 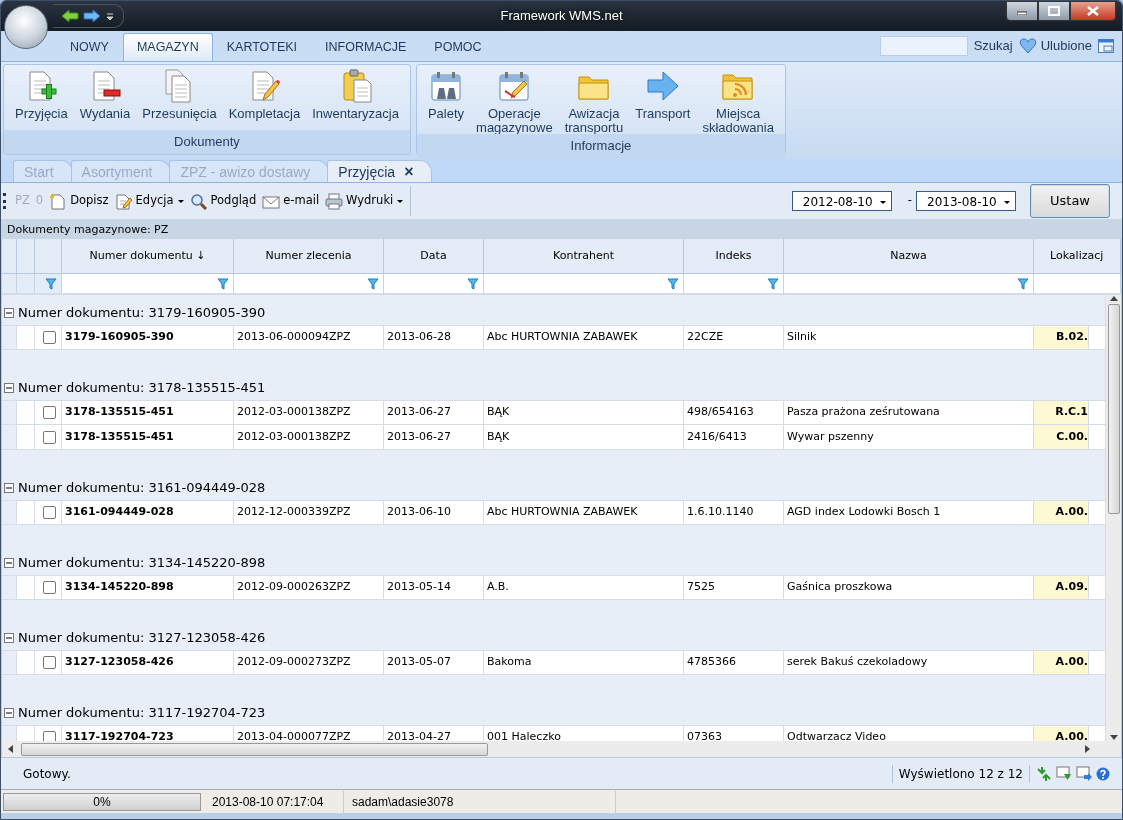 What do you see at coordinates (434, 662) in the screenshot?
I see `table-cell: 2013-05-07` at bounding box center [434, 662].